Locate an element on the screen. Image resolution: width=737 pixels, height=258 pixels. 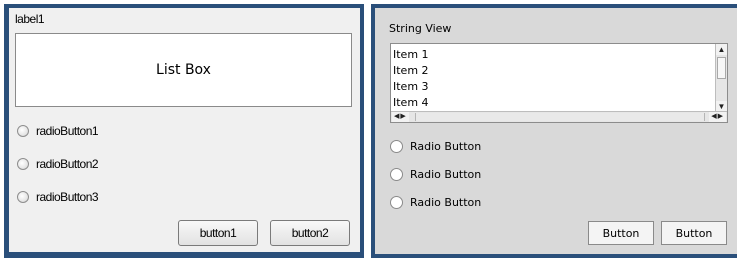
list-box-text: List Box is located at coordinates (183, 70).